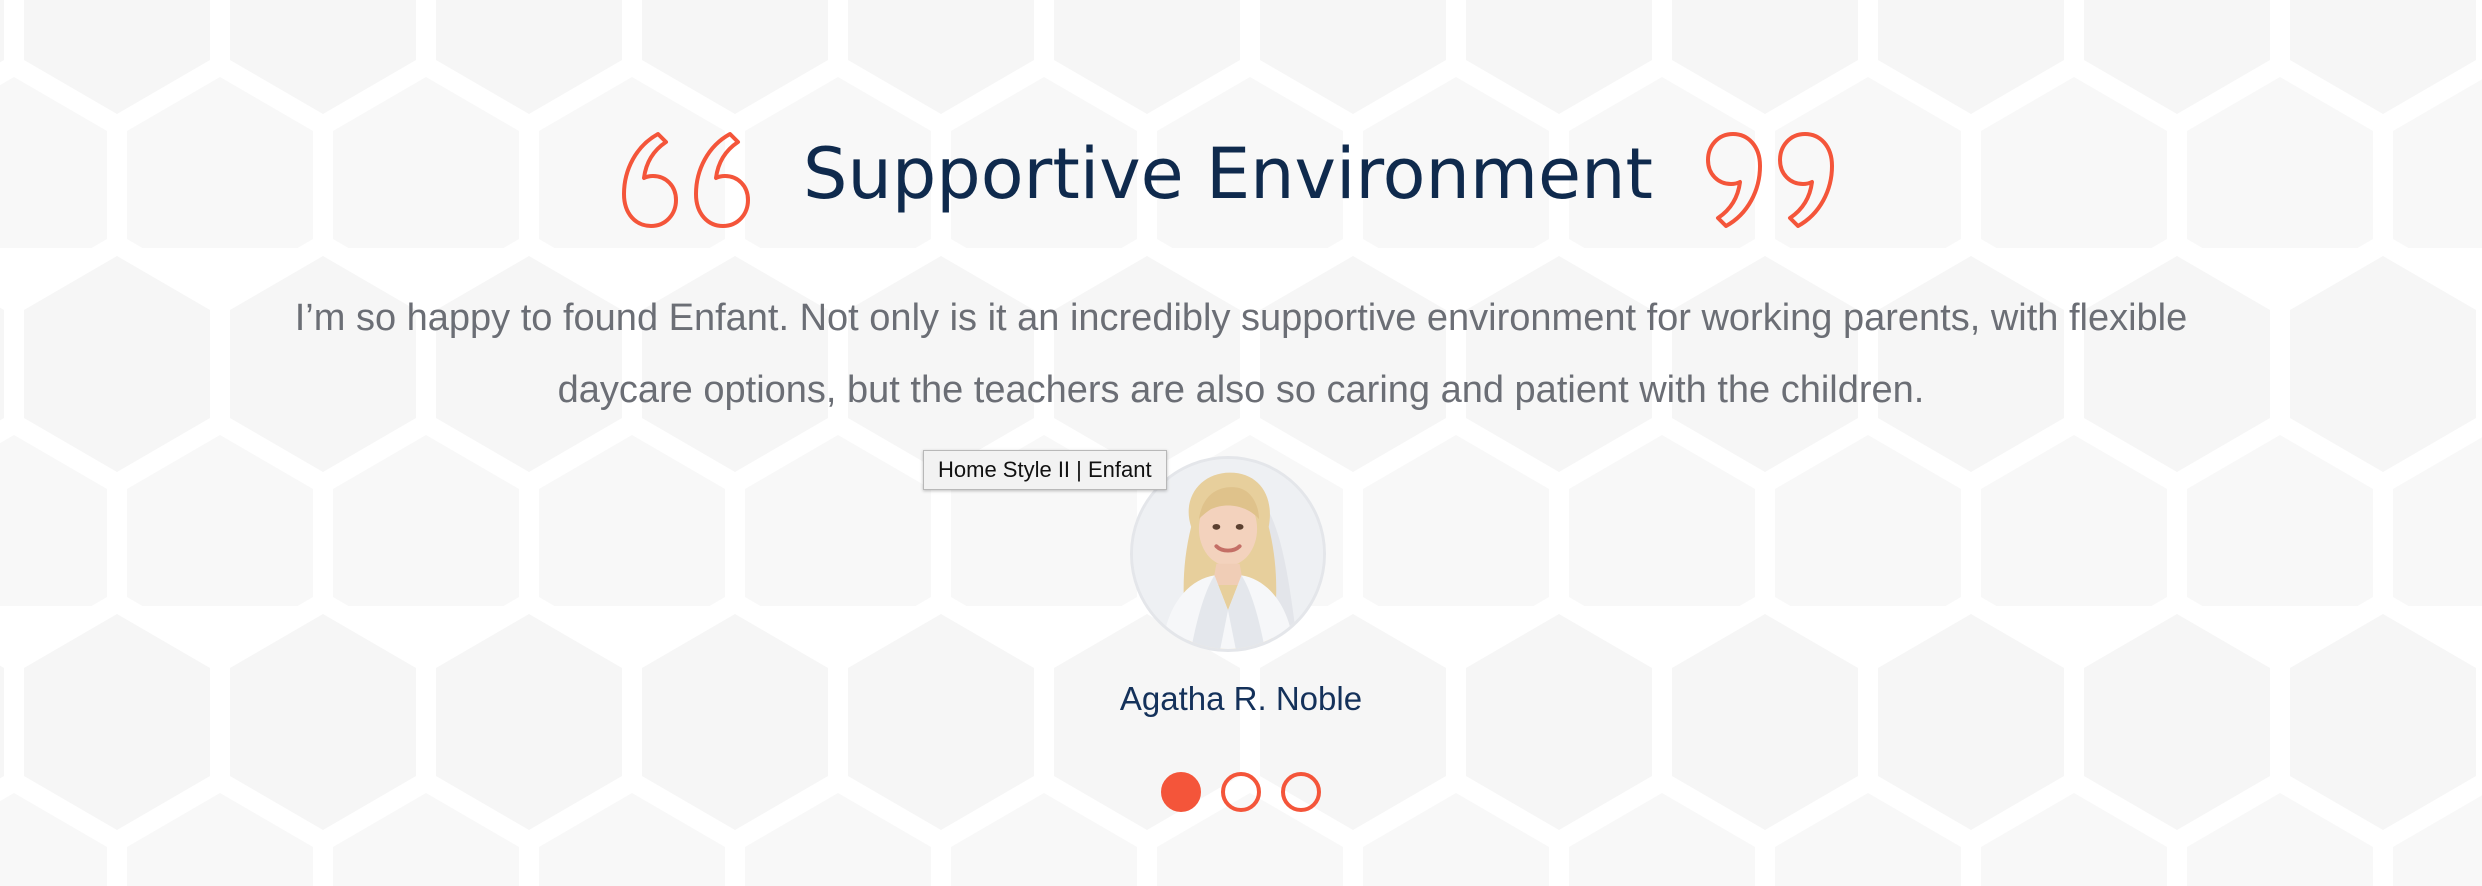 Image resolution: width=2482 pixels, height=886 pixels. I want to click on open-quote-icon, so click(686, 180).